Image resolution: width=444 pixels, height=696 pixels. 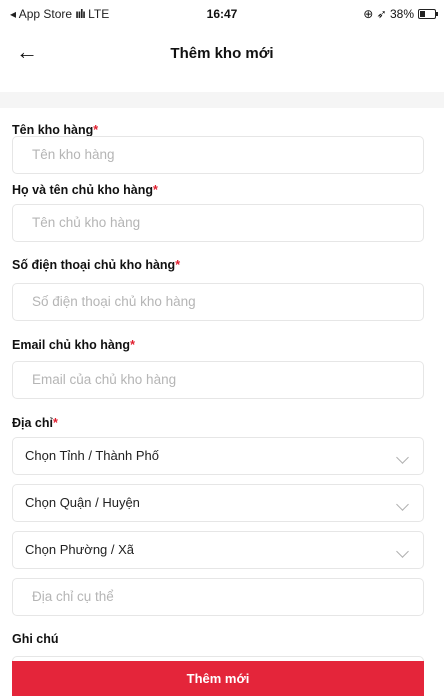 What do you see at coordinates (92, 455) in the screenshot?
I see `province-select-value: Chọn Tỉnh / Thành Phố` at bounding box center [92, 455].